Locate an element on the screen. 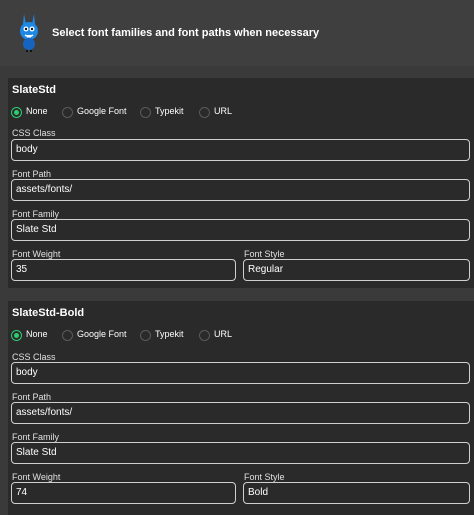 The width and height of the screenshot is (474, 515). rabbit-mascot-icon is located at coordinates (29, 33).